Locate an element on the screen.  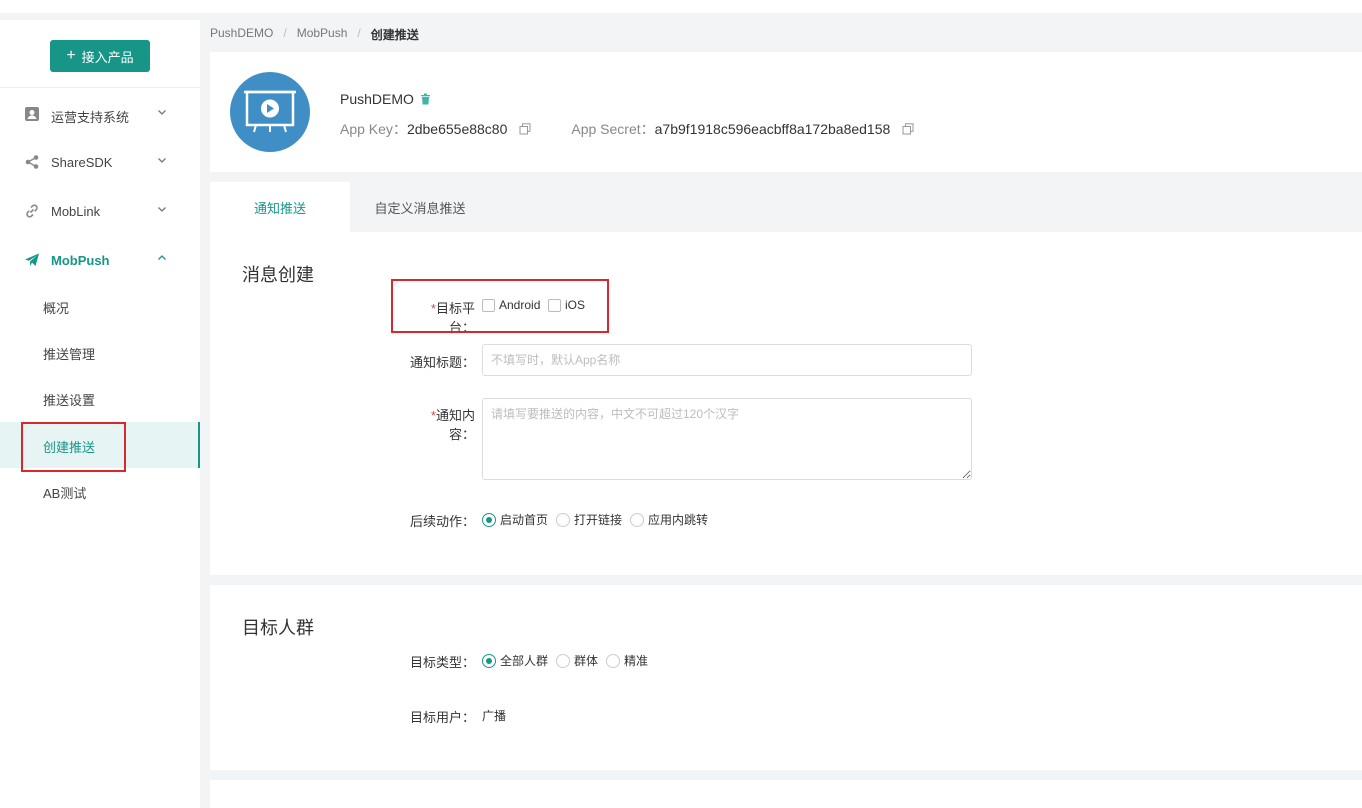
sidebar-item-label: ShareSDK is located at coordinates (82, 162).